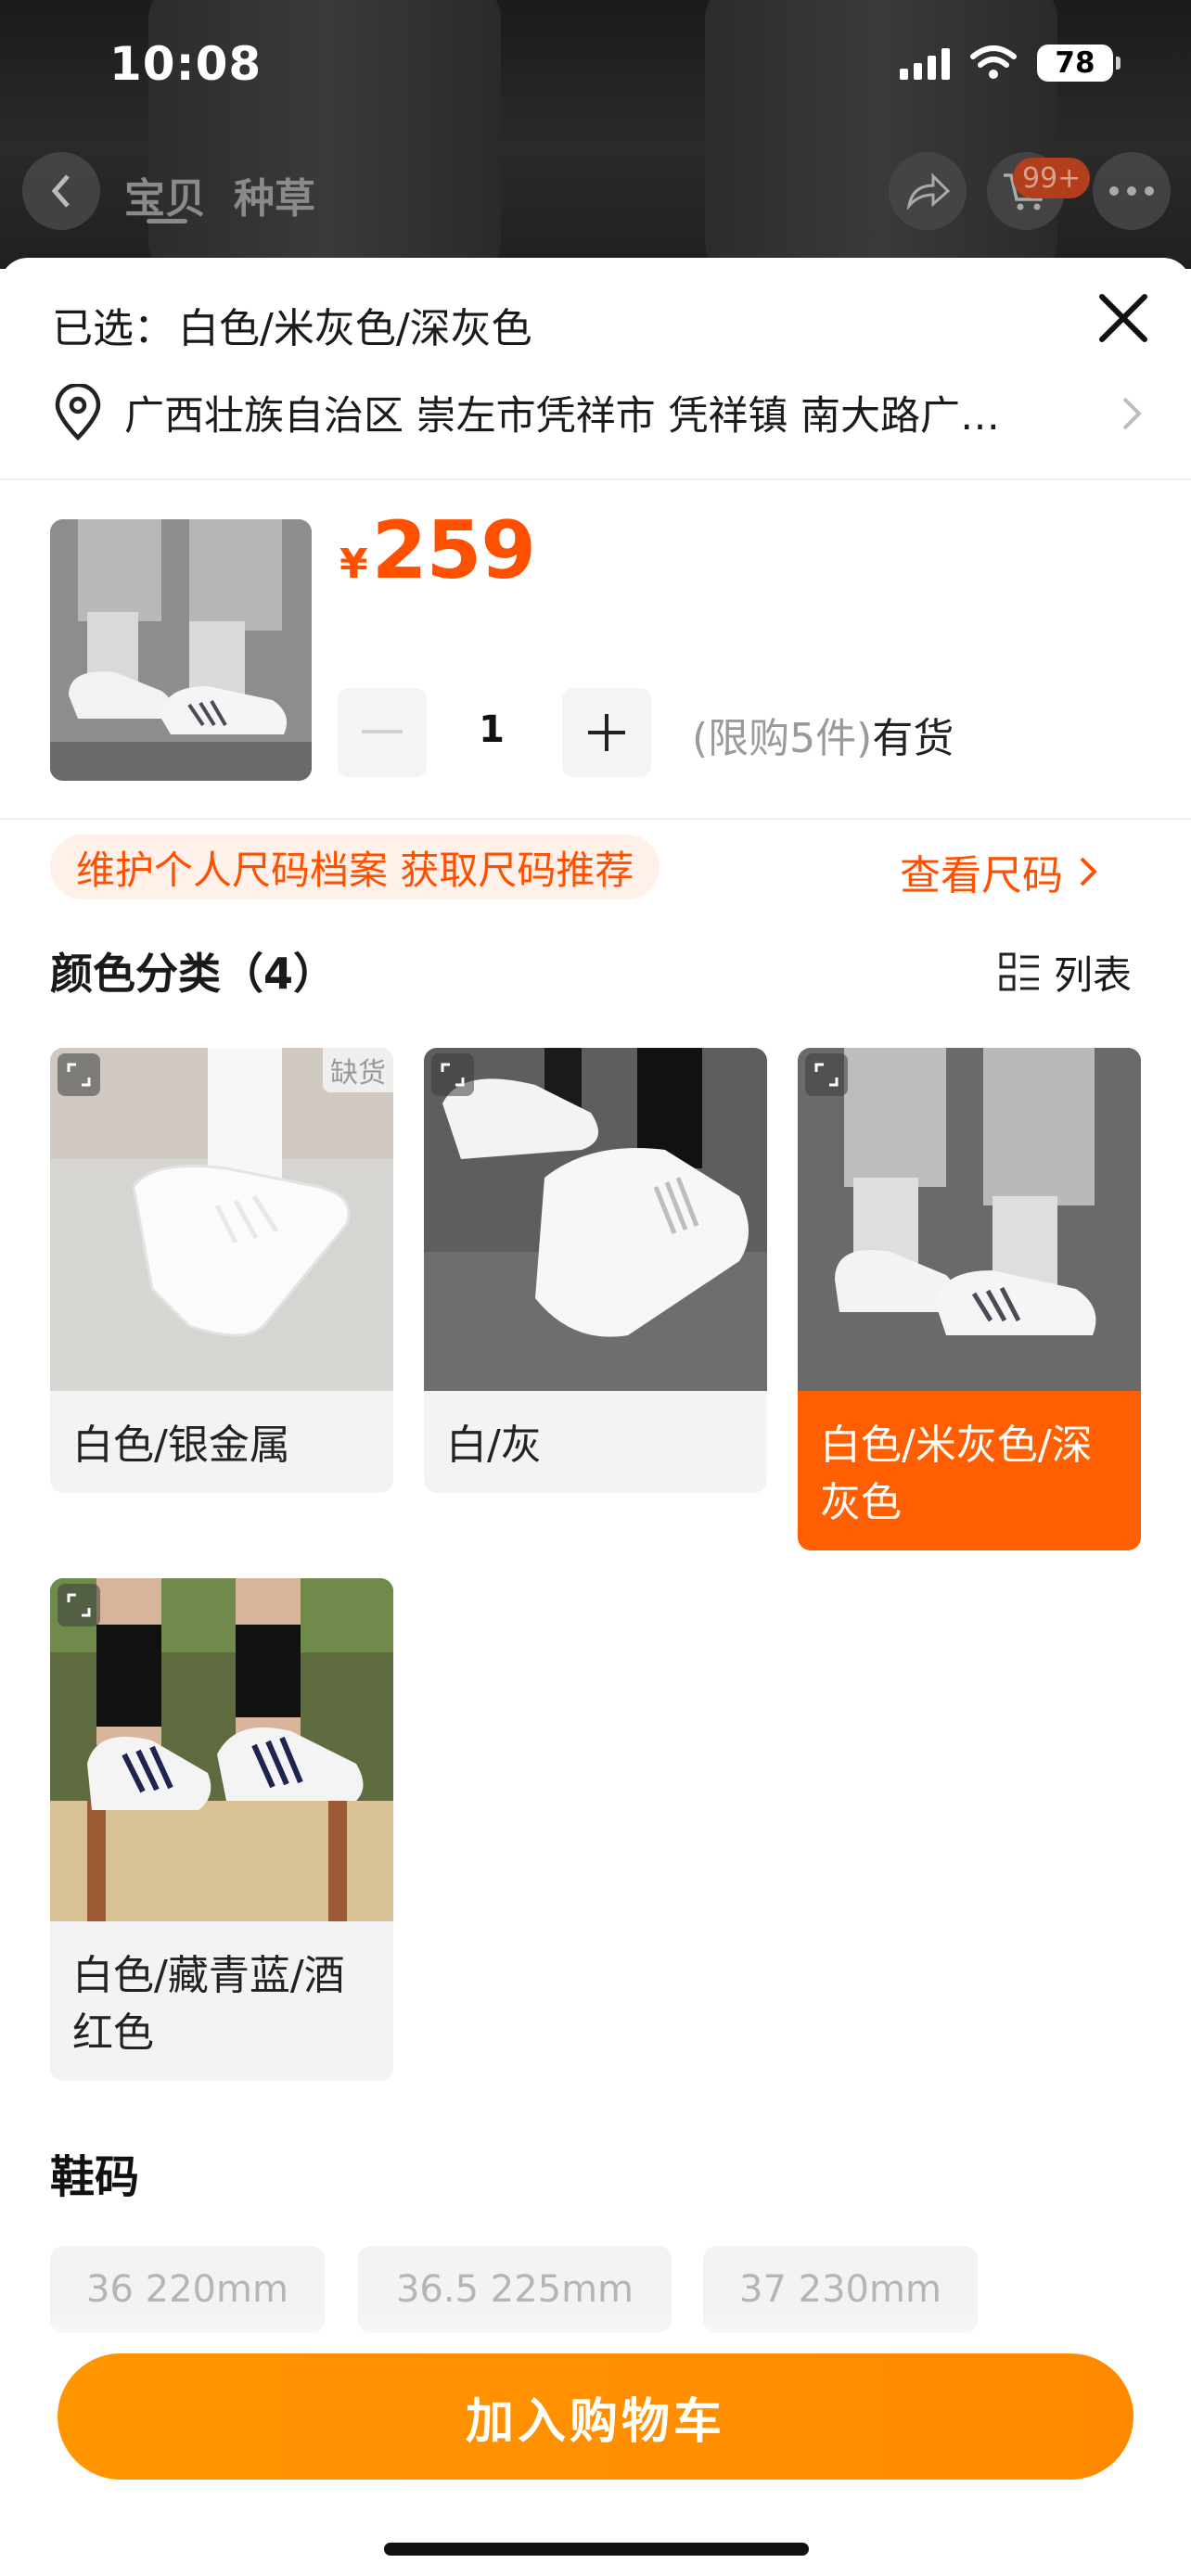 Image resolution: width=1191 pixels, height=2576 pixels. What do you see at coordinates (1052, 178) in the screenshot?
I see `cart-badge: 99+` at bounding box center [1052, 178].